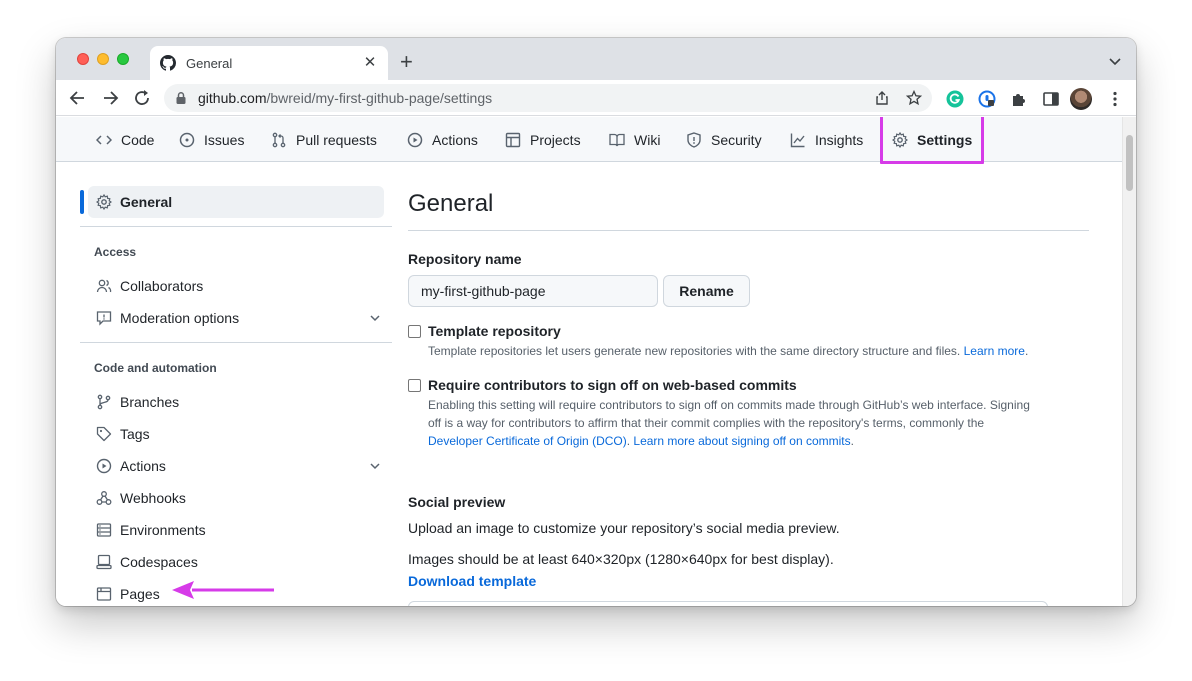  I want to click on download-template-link: Download template, so click(472, 581).